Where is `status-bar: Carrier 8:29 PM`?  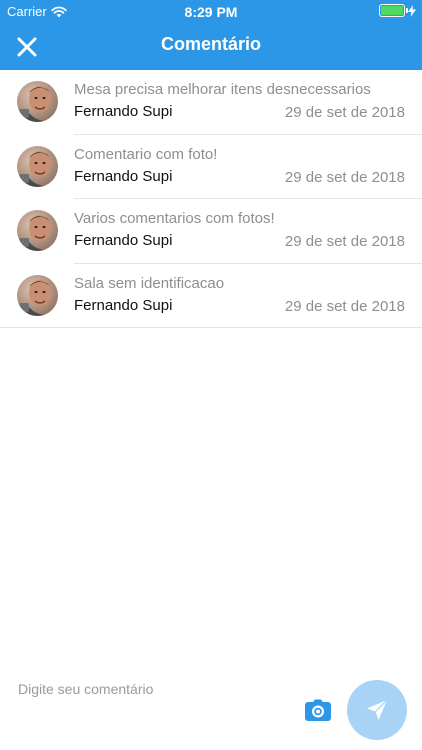
status-bar: Carrier 8:29 PM is located at coordinates (211, 11).